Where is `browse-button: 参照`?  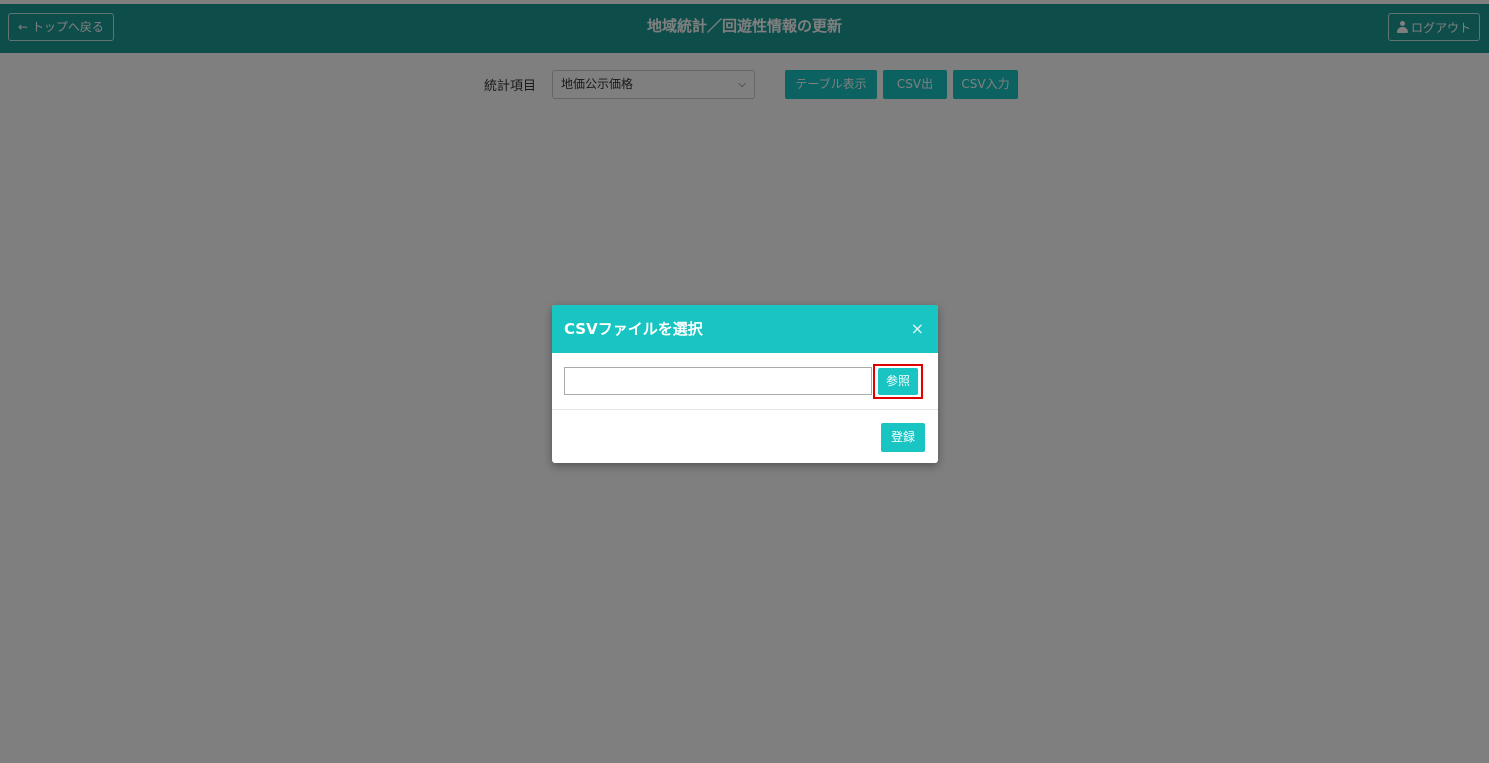
browse-button: 参照 is located at coordinates (898, 381).